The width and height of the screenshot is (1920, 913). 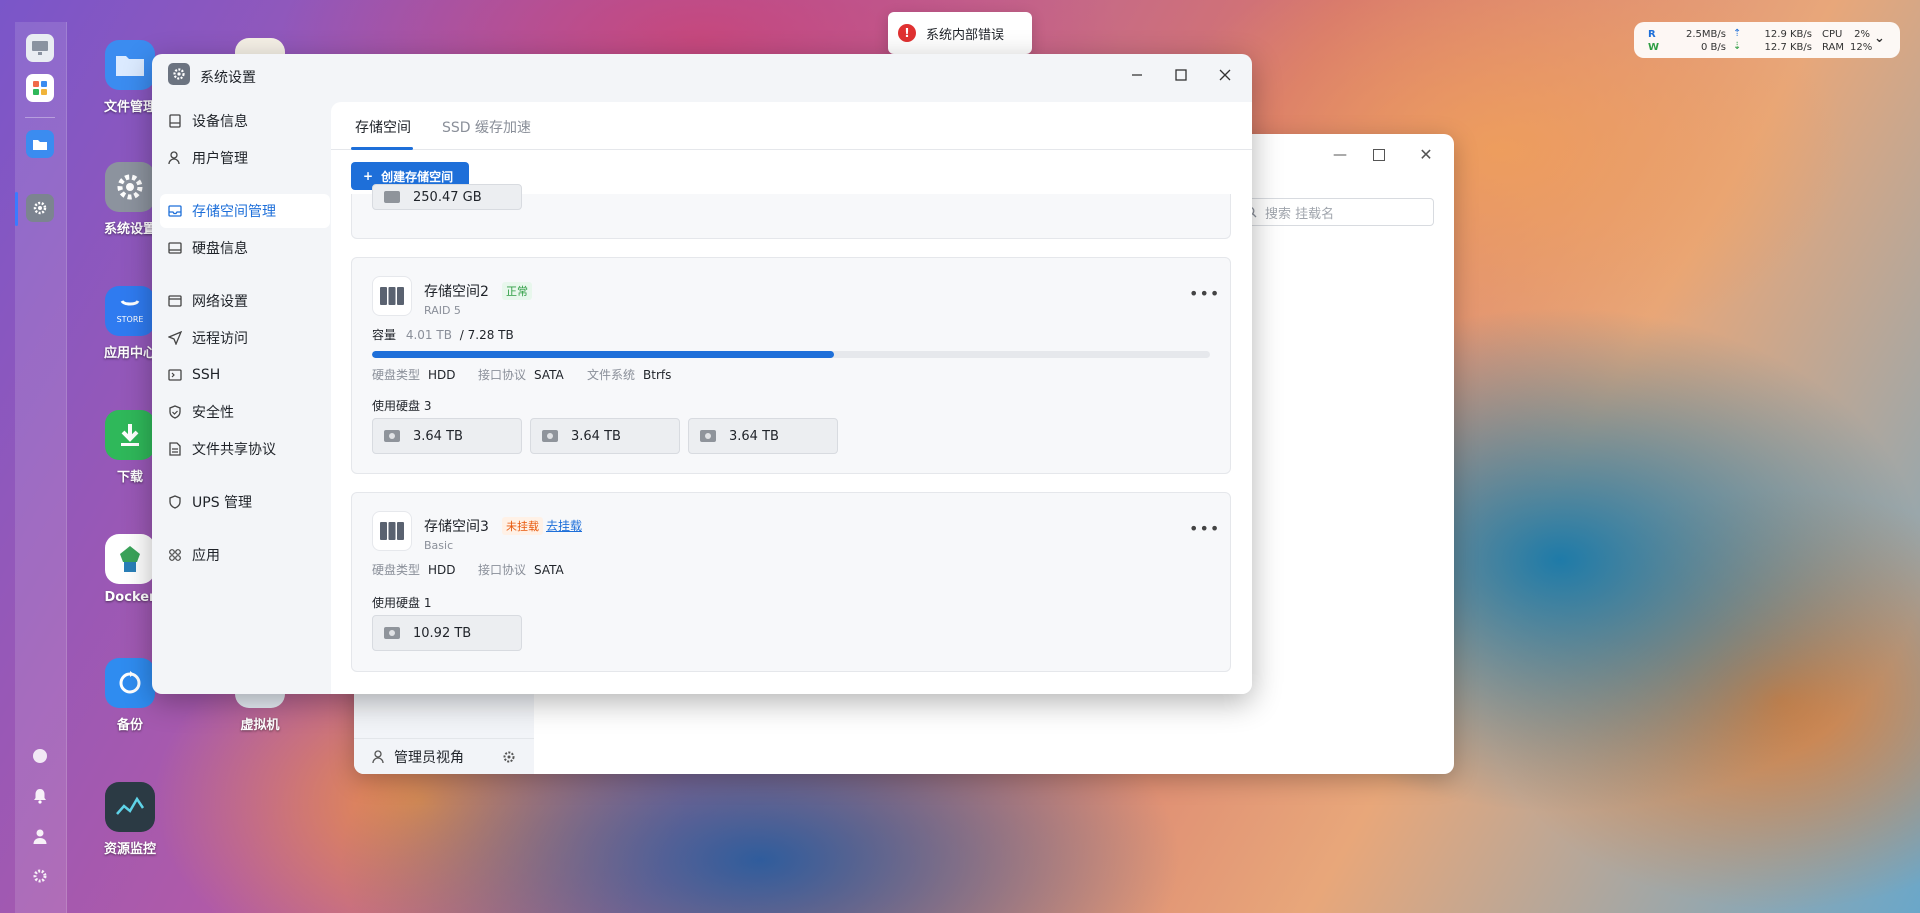 What do you see at coordinates (522, 526) in the screenshot?
I see `status-badge: 未挂载` at bounding box center [522, 526].